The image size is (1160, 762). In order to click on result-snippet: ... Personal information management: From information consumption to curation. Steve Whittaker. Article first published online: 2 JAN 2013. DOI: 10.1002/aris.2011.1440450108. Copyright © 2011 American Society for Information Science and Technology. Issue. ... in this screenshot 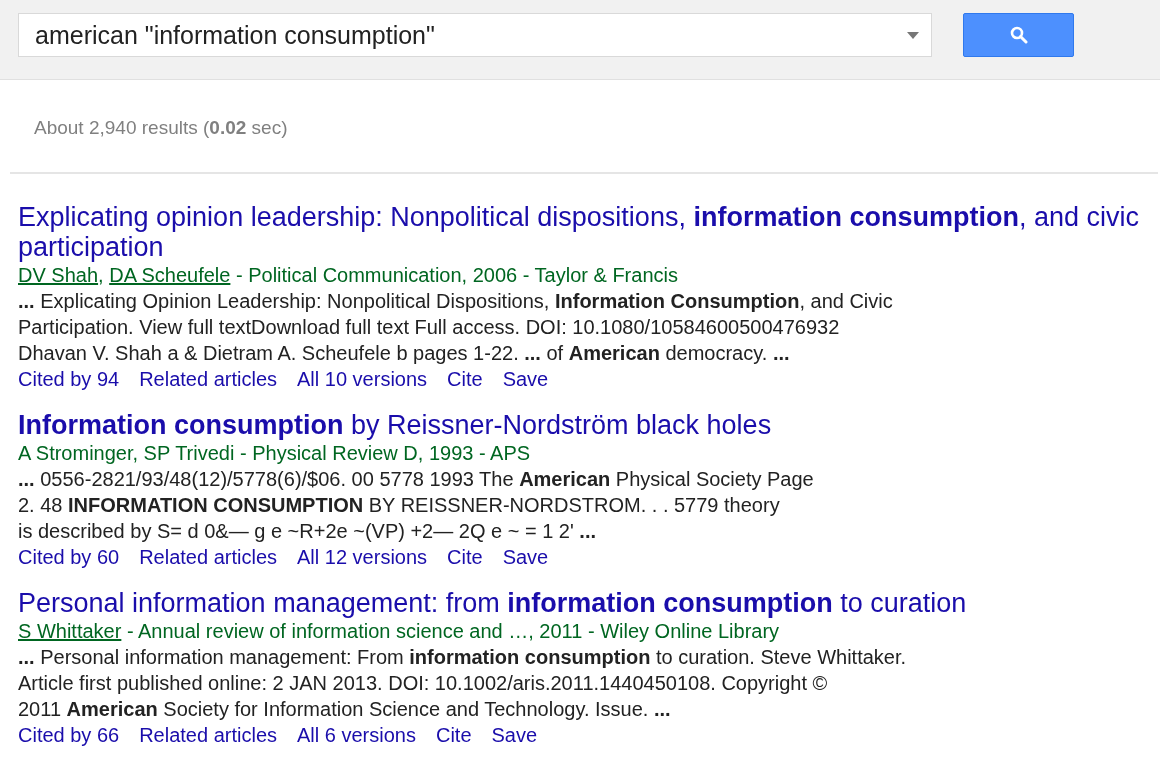, I will do `click(463, 683)`.